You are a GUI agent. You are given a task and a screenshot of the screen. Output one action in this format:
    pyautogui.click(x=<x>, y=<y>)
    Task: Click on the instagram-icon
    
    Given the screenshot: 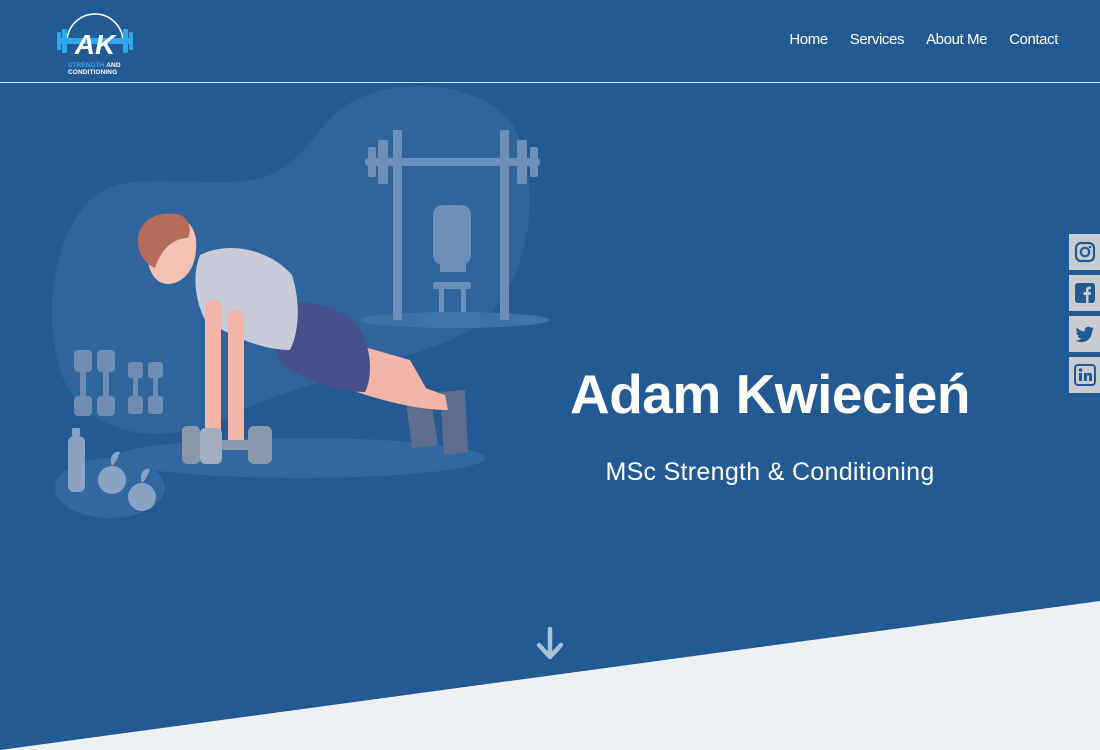 What is the action you would take?
    pyautogui.click(x=1084, y=252)
    